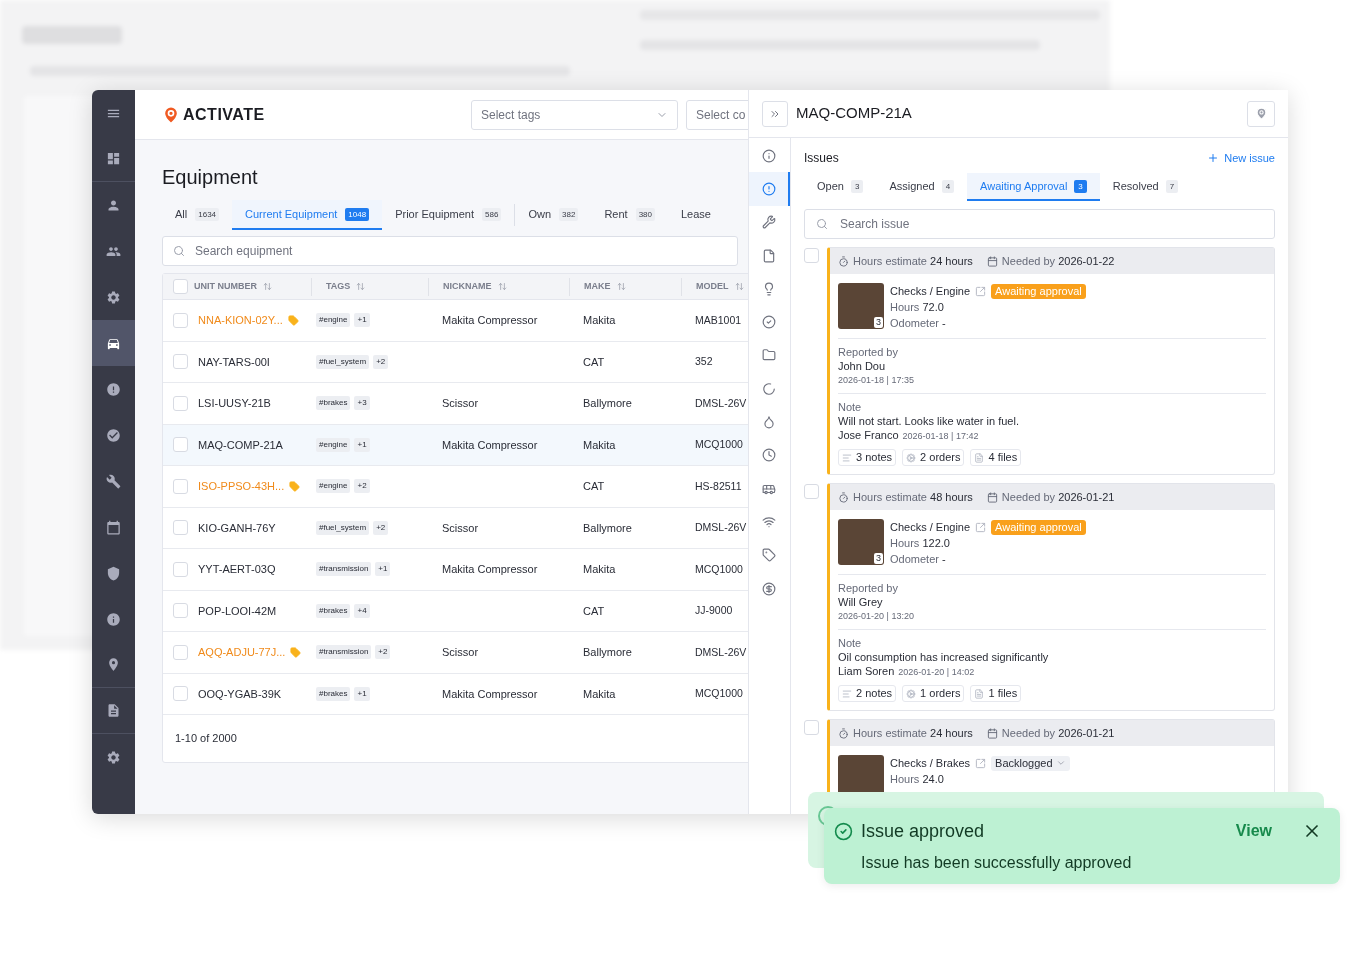  What do you see at coordinates (362, 403) in the screenshot?
I see `more-tags-chip: +3` at bounding box center [362, 403].